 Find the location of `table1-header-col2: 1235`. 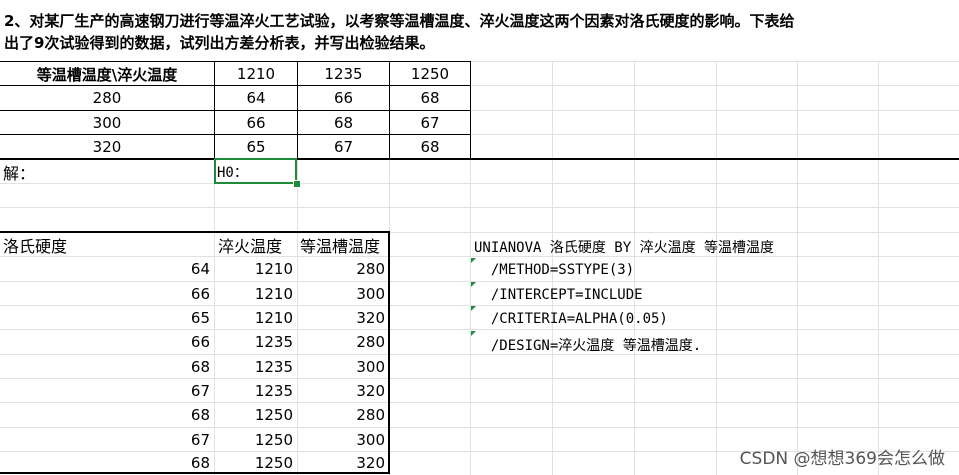

table1-header-col2: 1235 is located at coordinates (343, 74).